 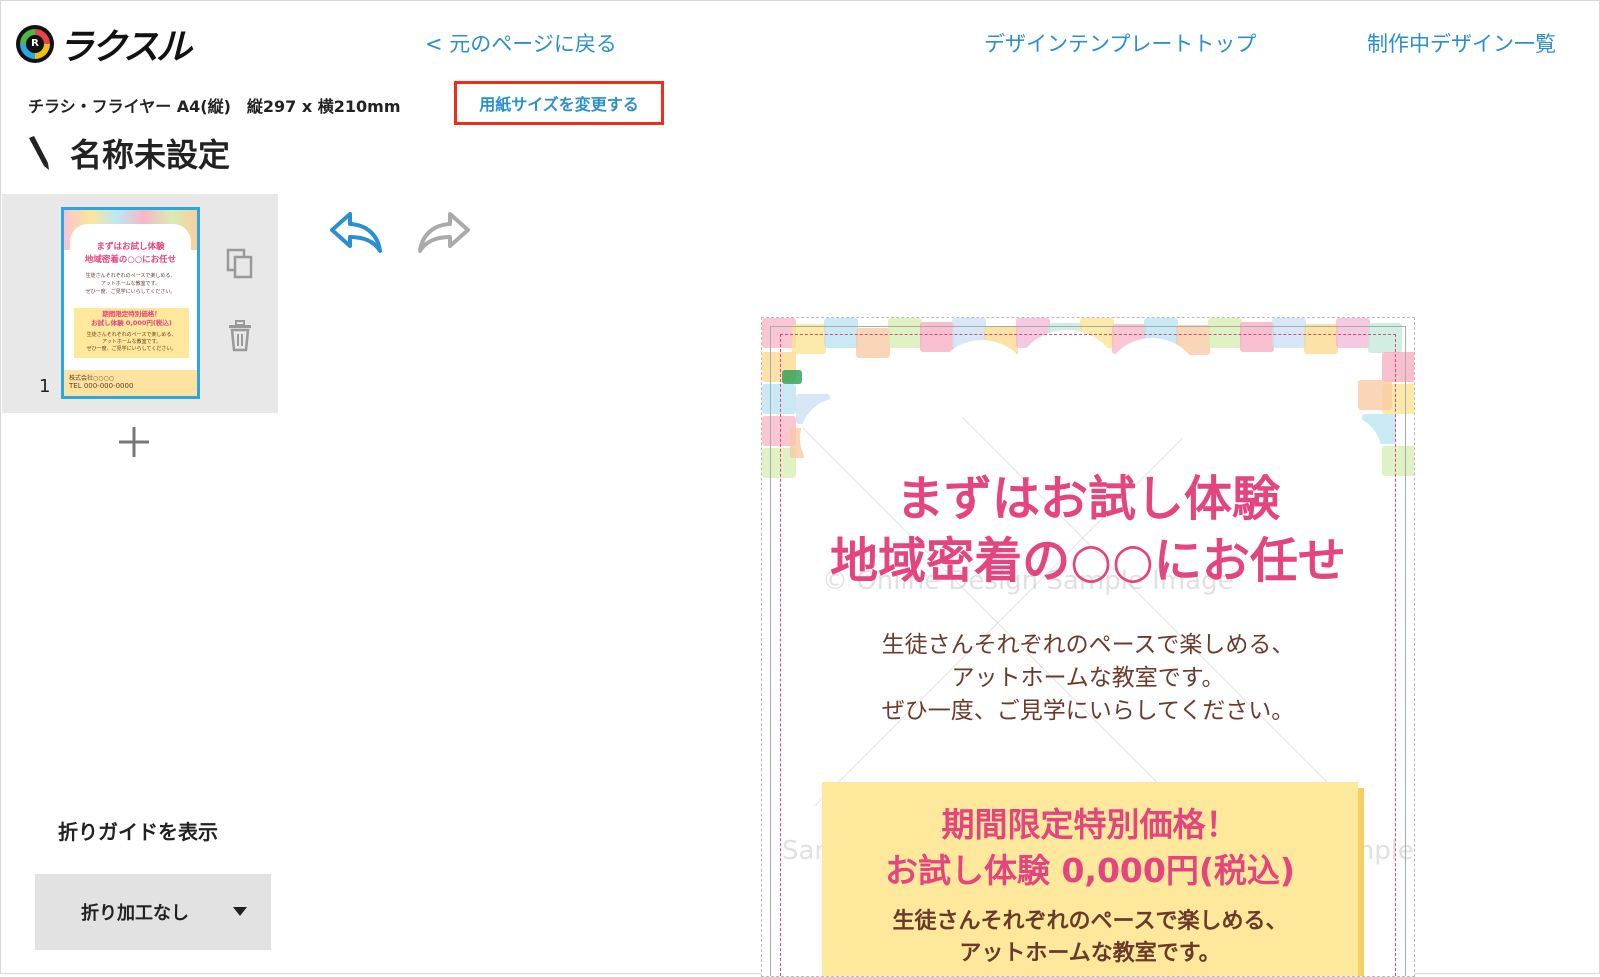 What do you see at coordinates (356, 232) in the screenshot?
I see `undo-icon` at bounding box center [356, 232].